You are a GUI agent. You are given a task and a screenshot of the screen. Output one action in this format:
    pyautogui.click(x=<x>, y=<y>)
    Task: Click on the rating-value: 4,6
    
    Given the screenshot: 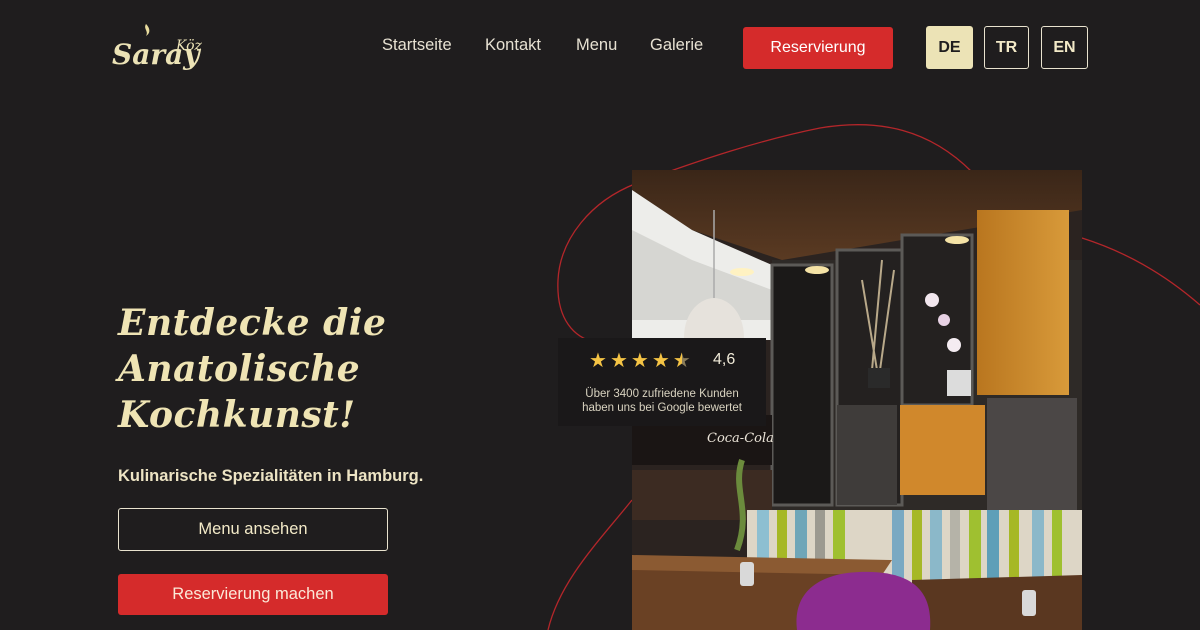 What is the action you would take?
    pyautogui.click(x=724, y=359)
    